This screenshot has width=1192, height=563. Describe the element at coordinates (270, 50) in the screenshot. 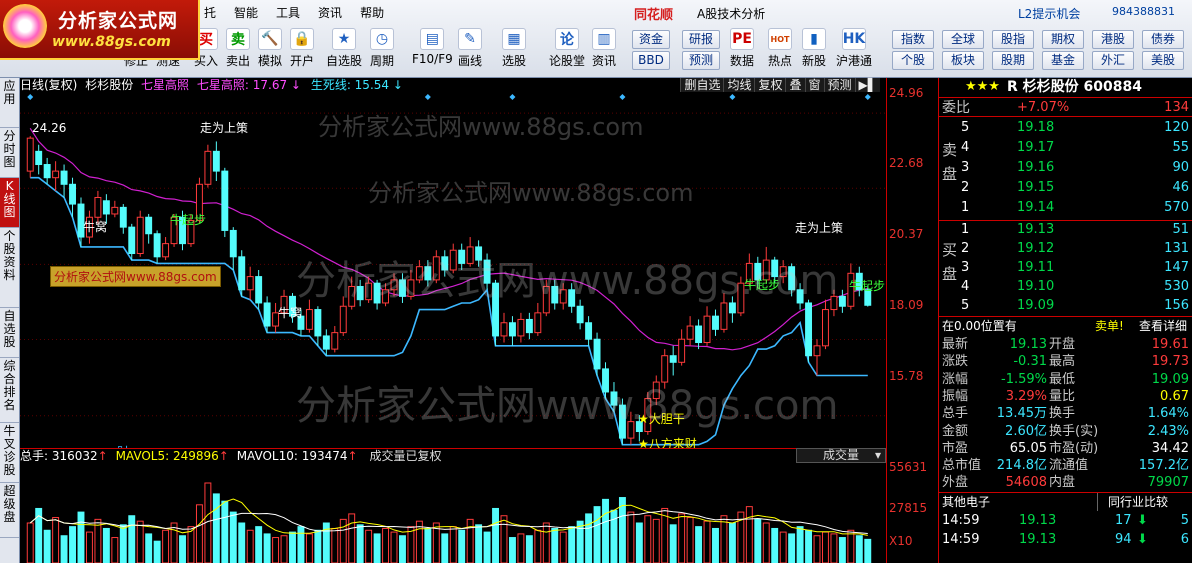

I see `toolbar-button-hammer: 🔨 模拟` at that location.